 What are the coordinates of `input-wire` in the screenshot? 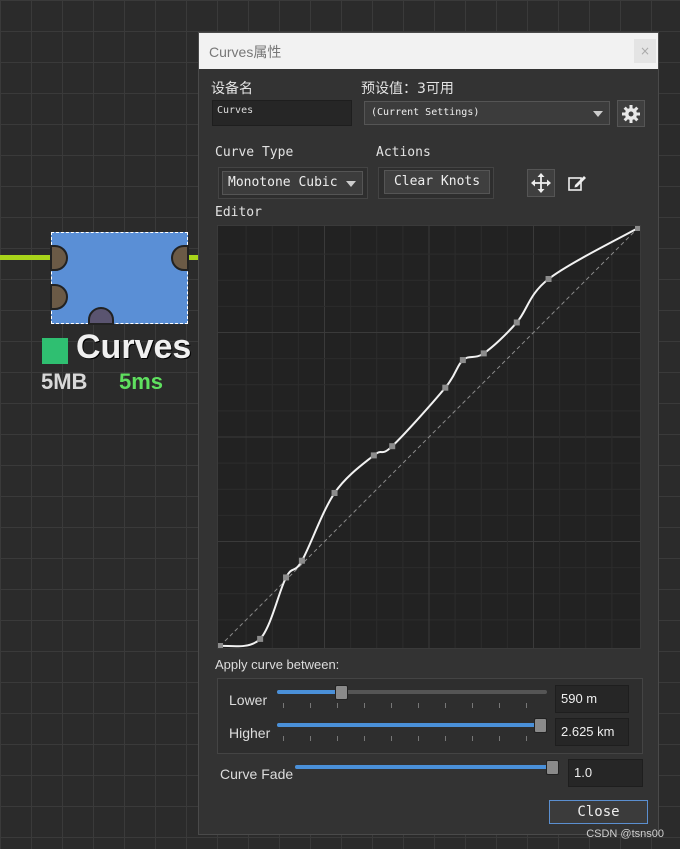 It's located at (26, 257).